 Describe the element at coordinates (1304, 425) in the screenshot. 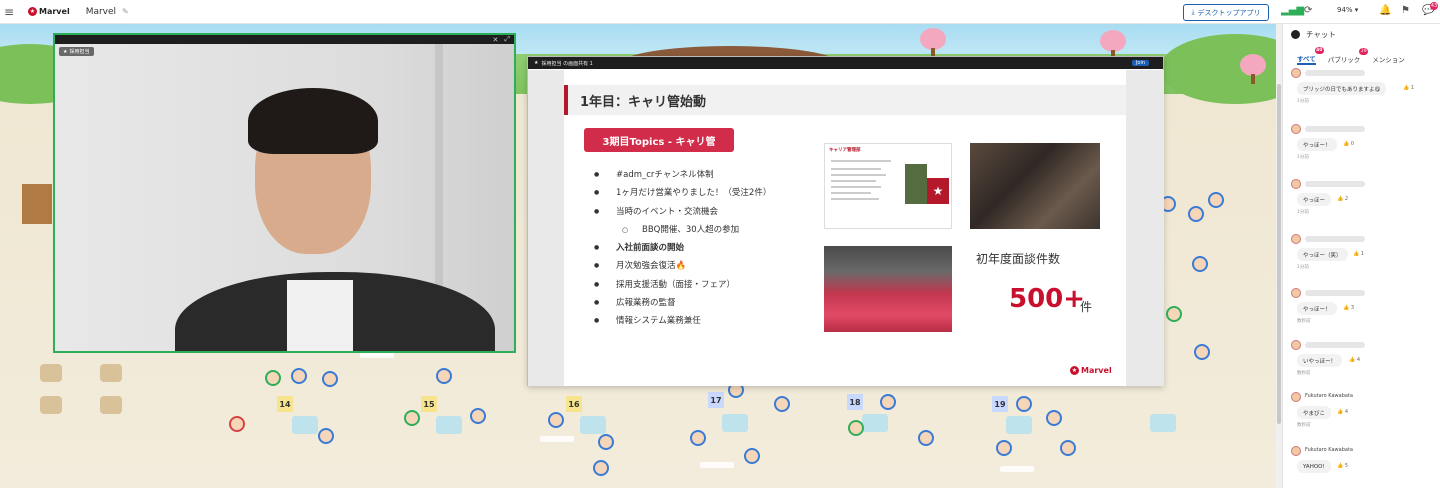

I see `message-time: 数秒前` at that location.